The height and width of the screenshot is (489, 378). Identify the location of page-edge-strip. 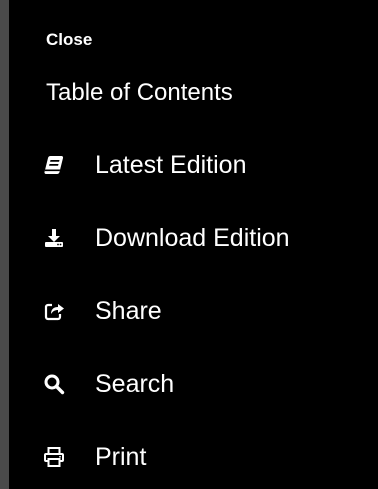
(4, 244).